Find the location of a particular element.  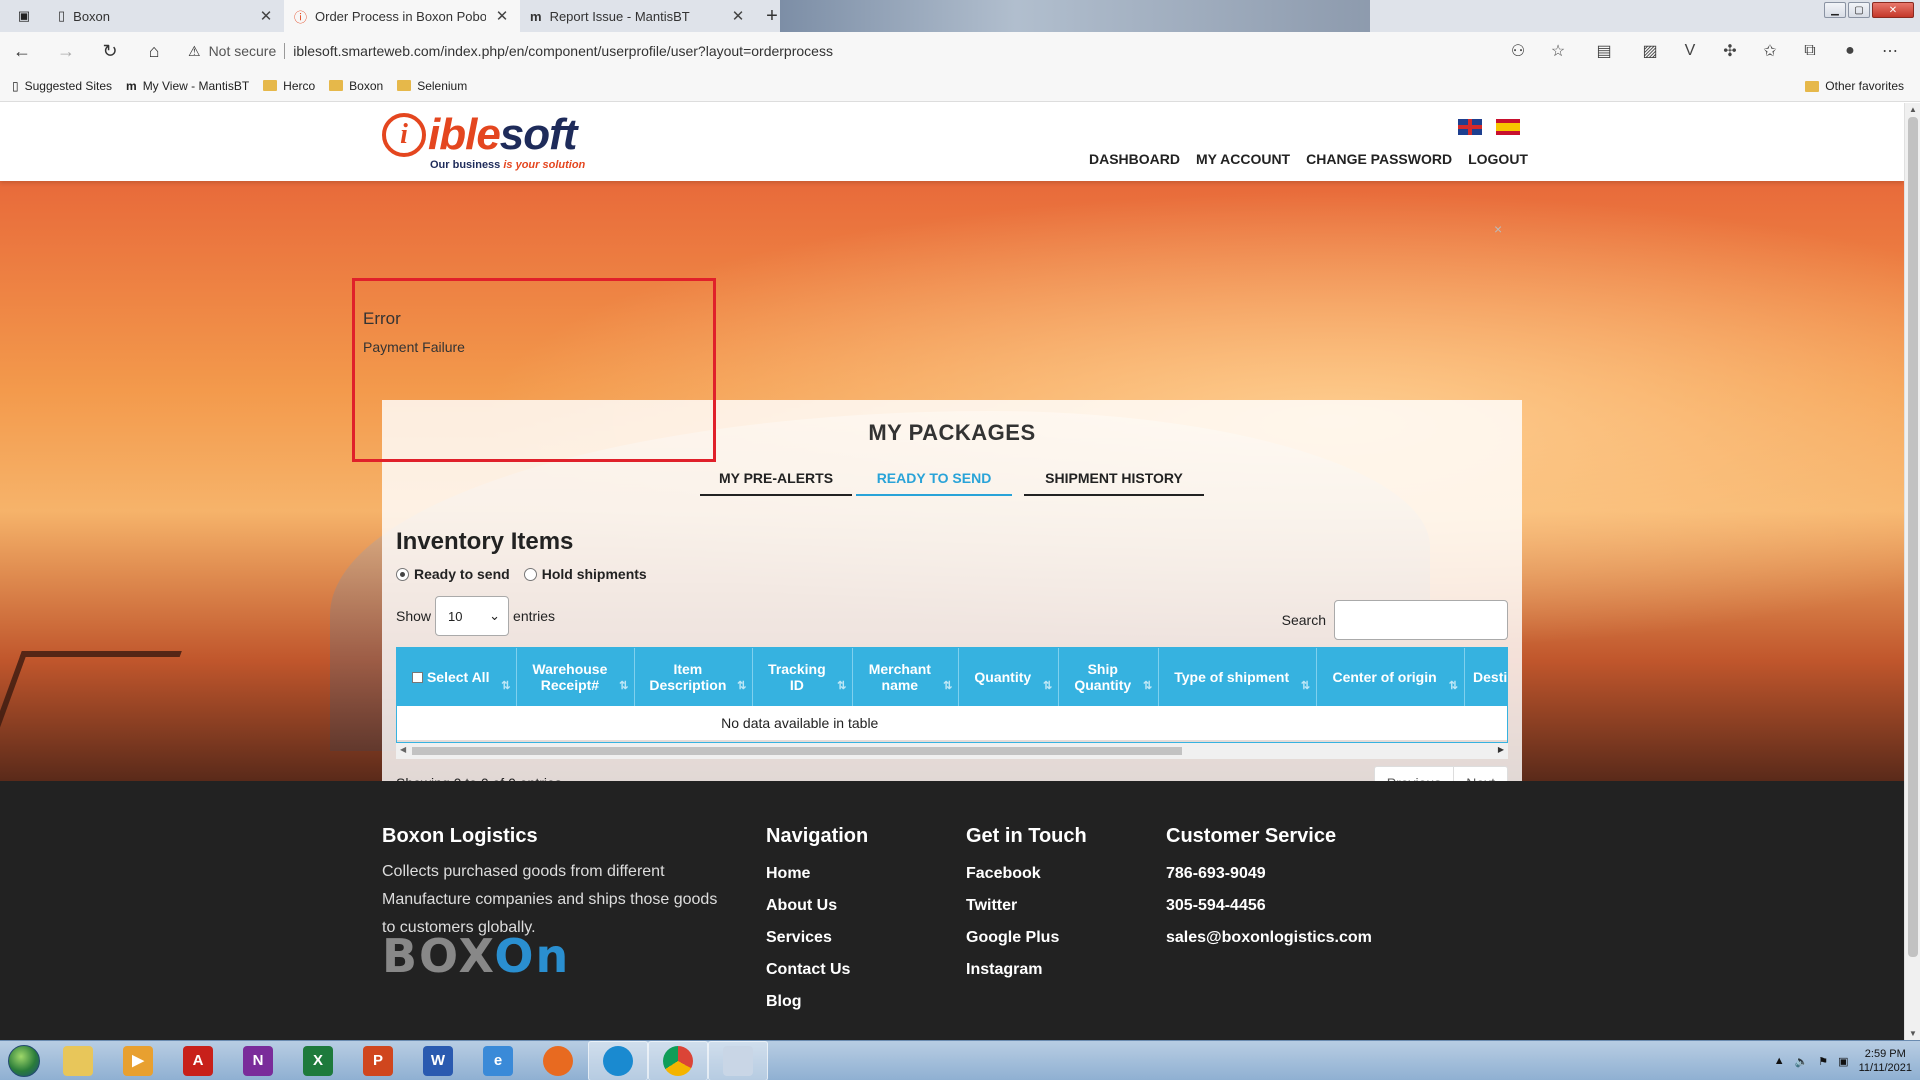

taskbar-onenote: N is located at coordinates (258, 1060).